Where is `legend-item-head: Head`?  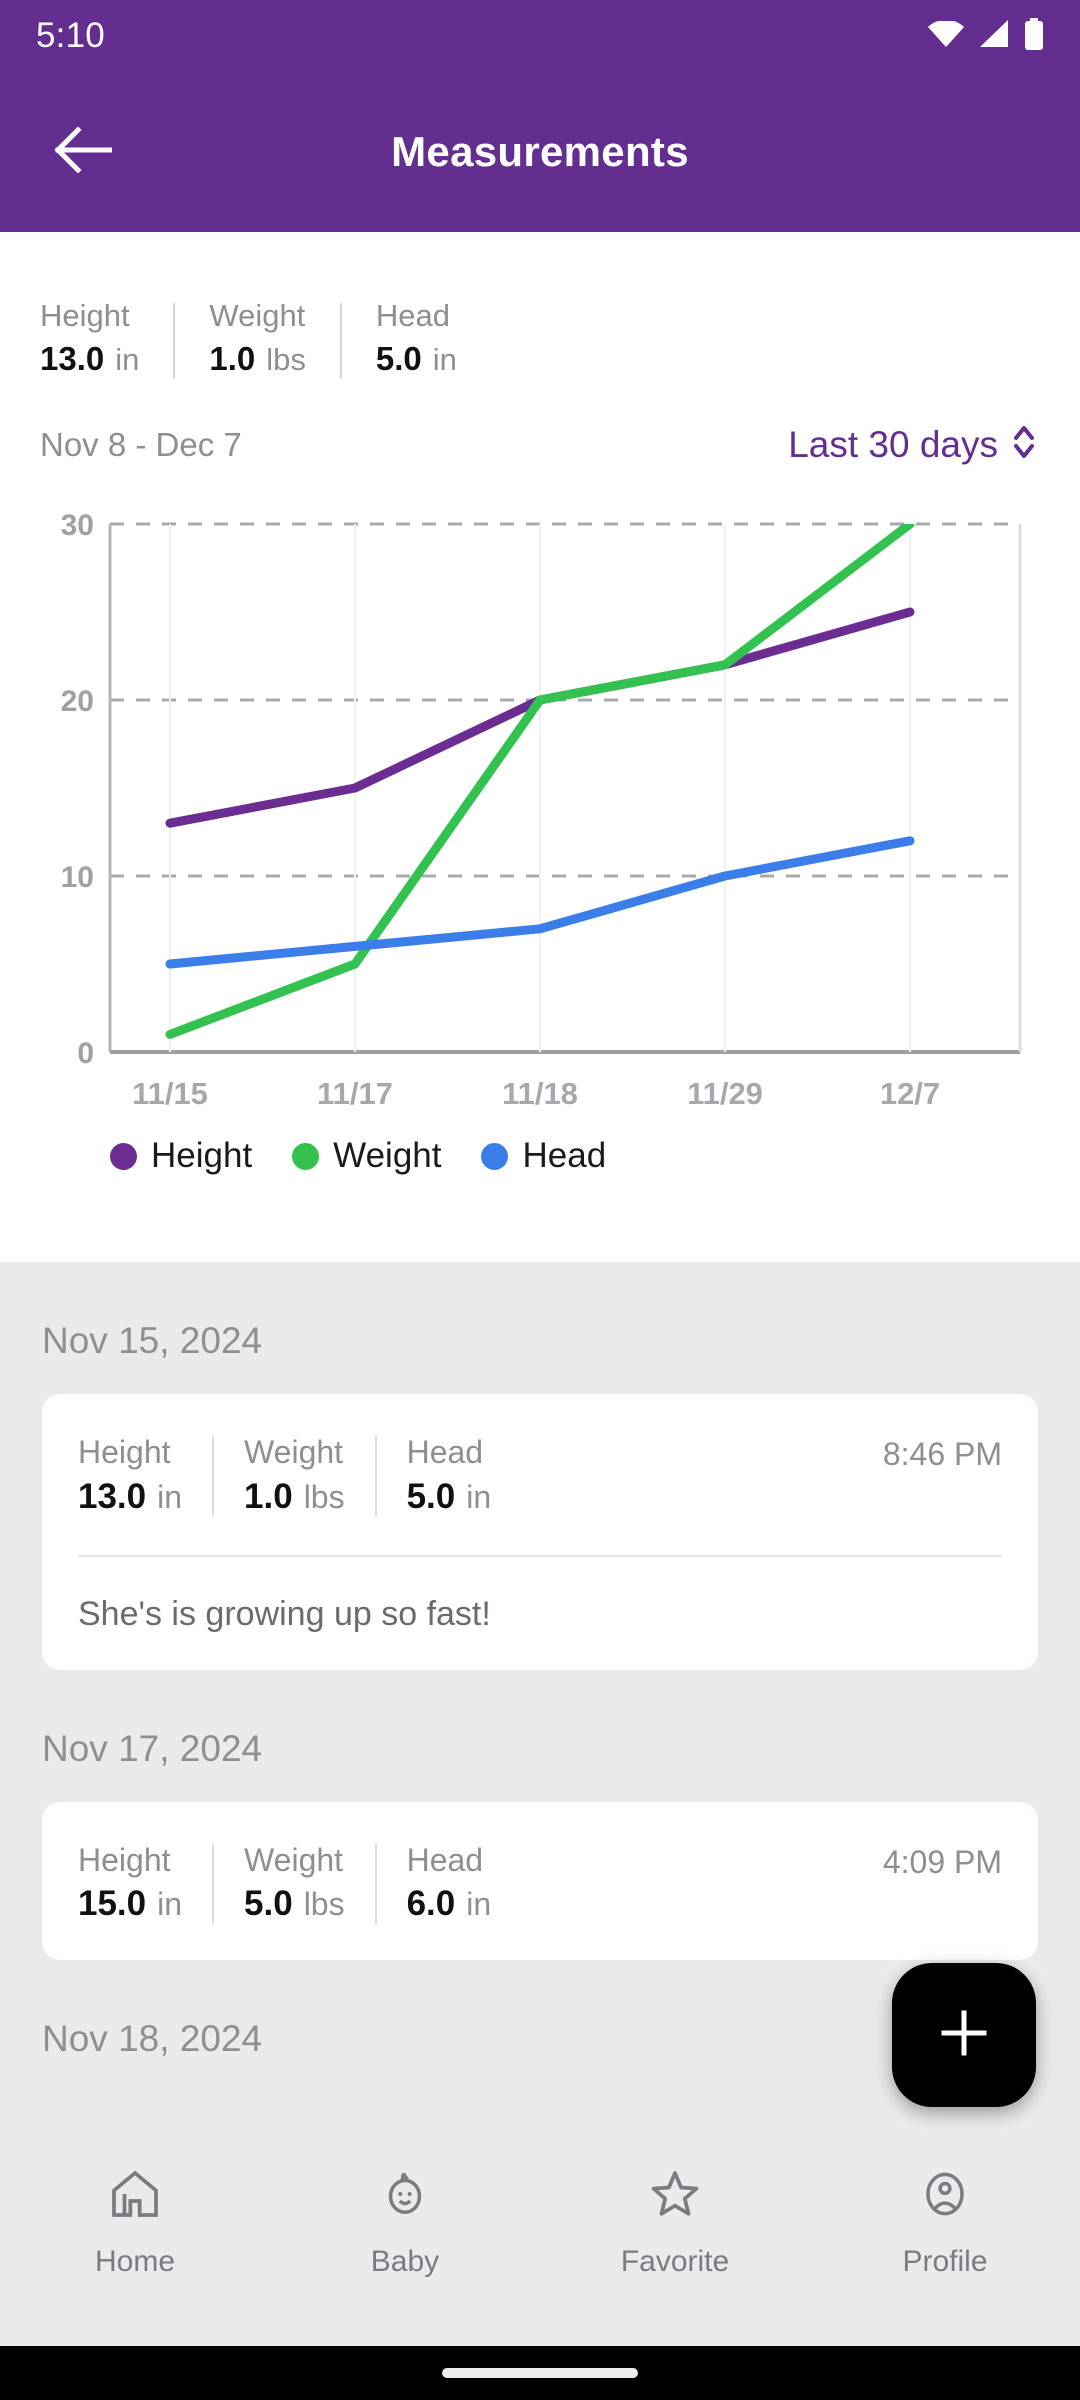
legend-item-head: Head is located at coordinates (543, 1156).